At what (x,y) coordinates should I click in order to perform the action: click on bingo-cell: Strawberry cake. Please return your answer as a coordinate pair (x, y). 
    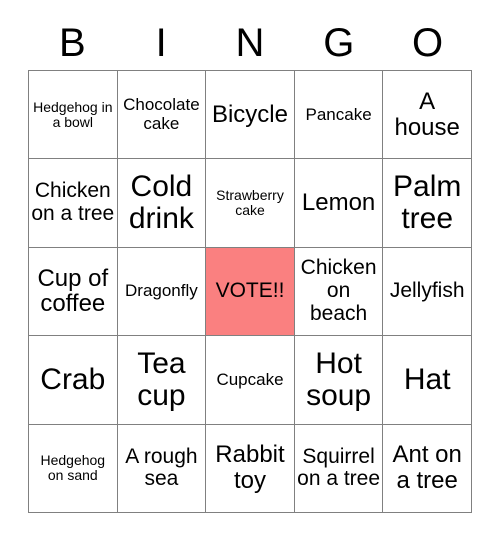
    Looking at the image, I should click on (250, 203).